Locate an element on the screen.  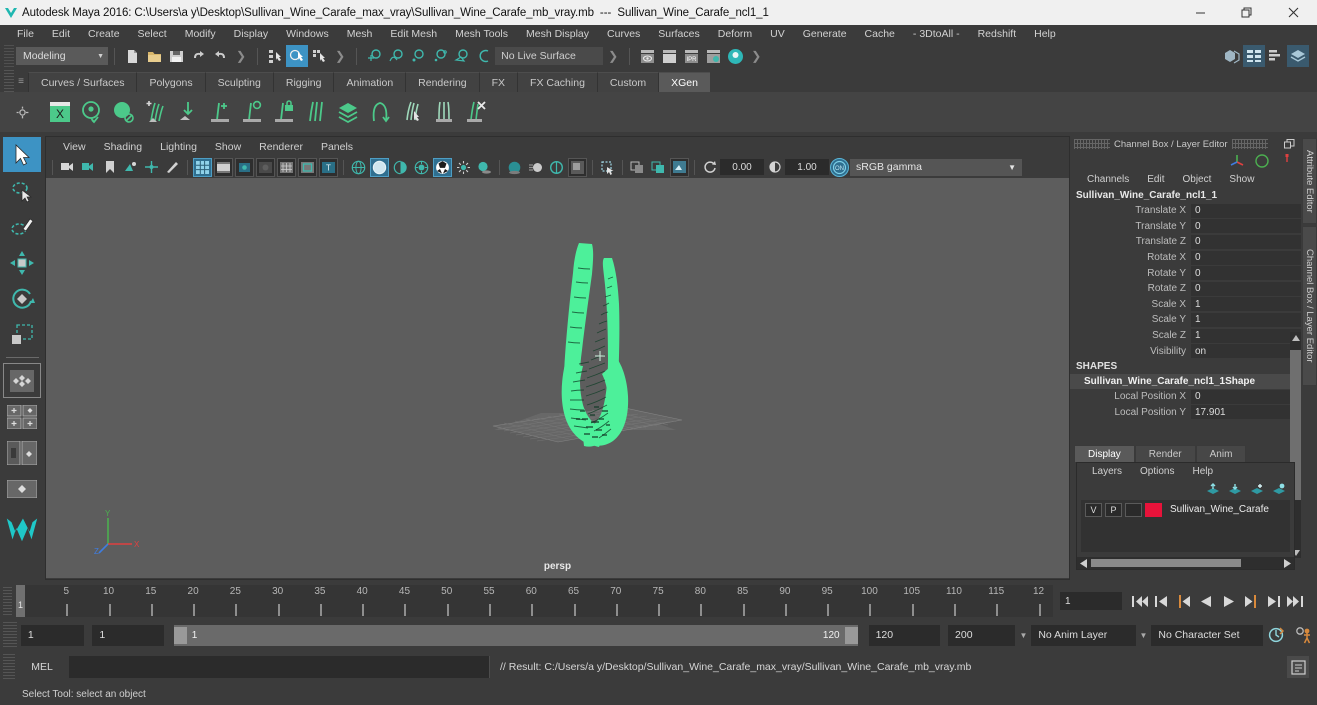
menu-edit: Edit is located at coordinates (61, 34).